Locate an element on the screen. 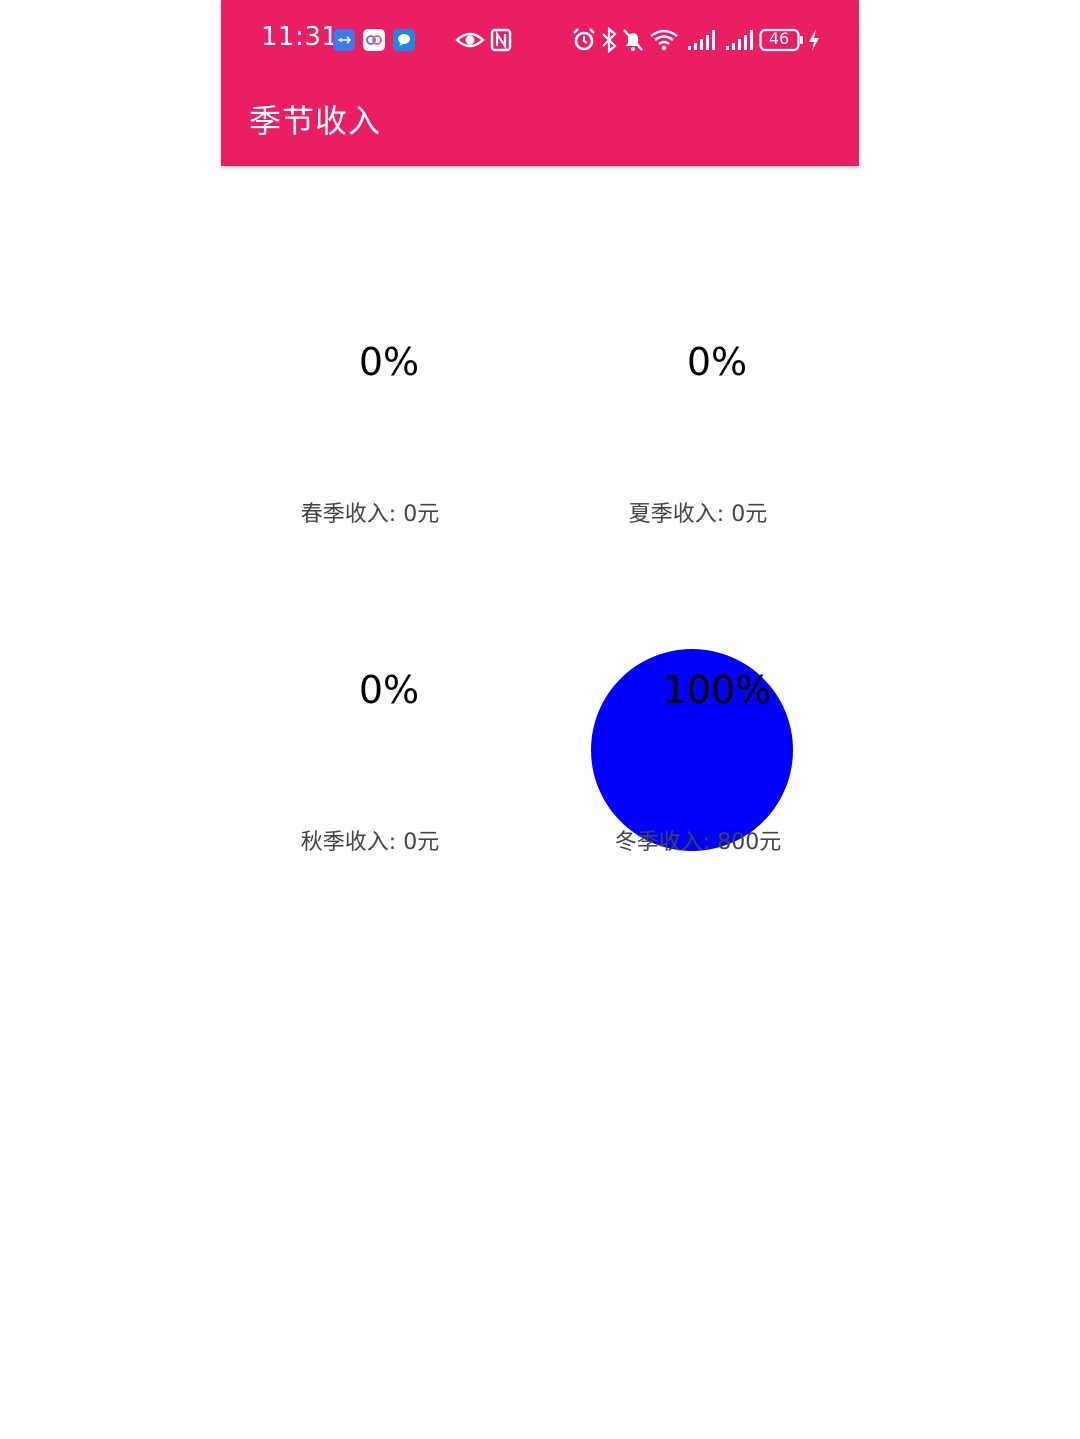 This screenshot has width=1080, height=1439. app-bar: 11:31 46 季节收入 is located at coordinates (540, 83).